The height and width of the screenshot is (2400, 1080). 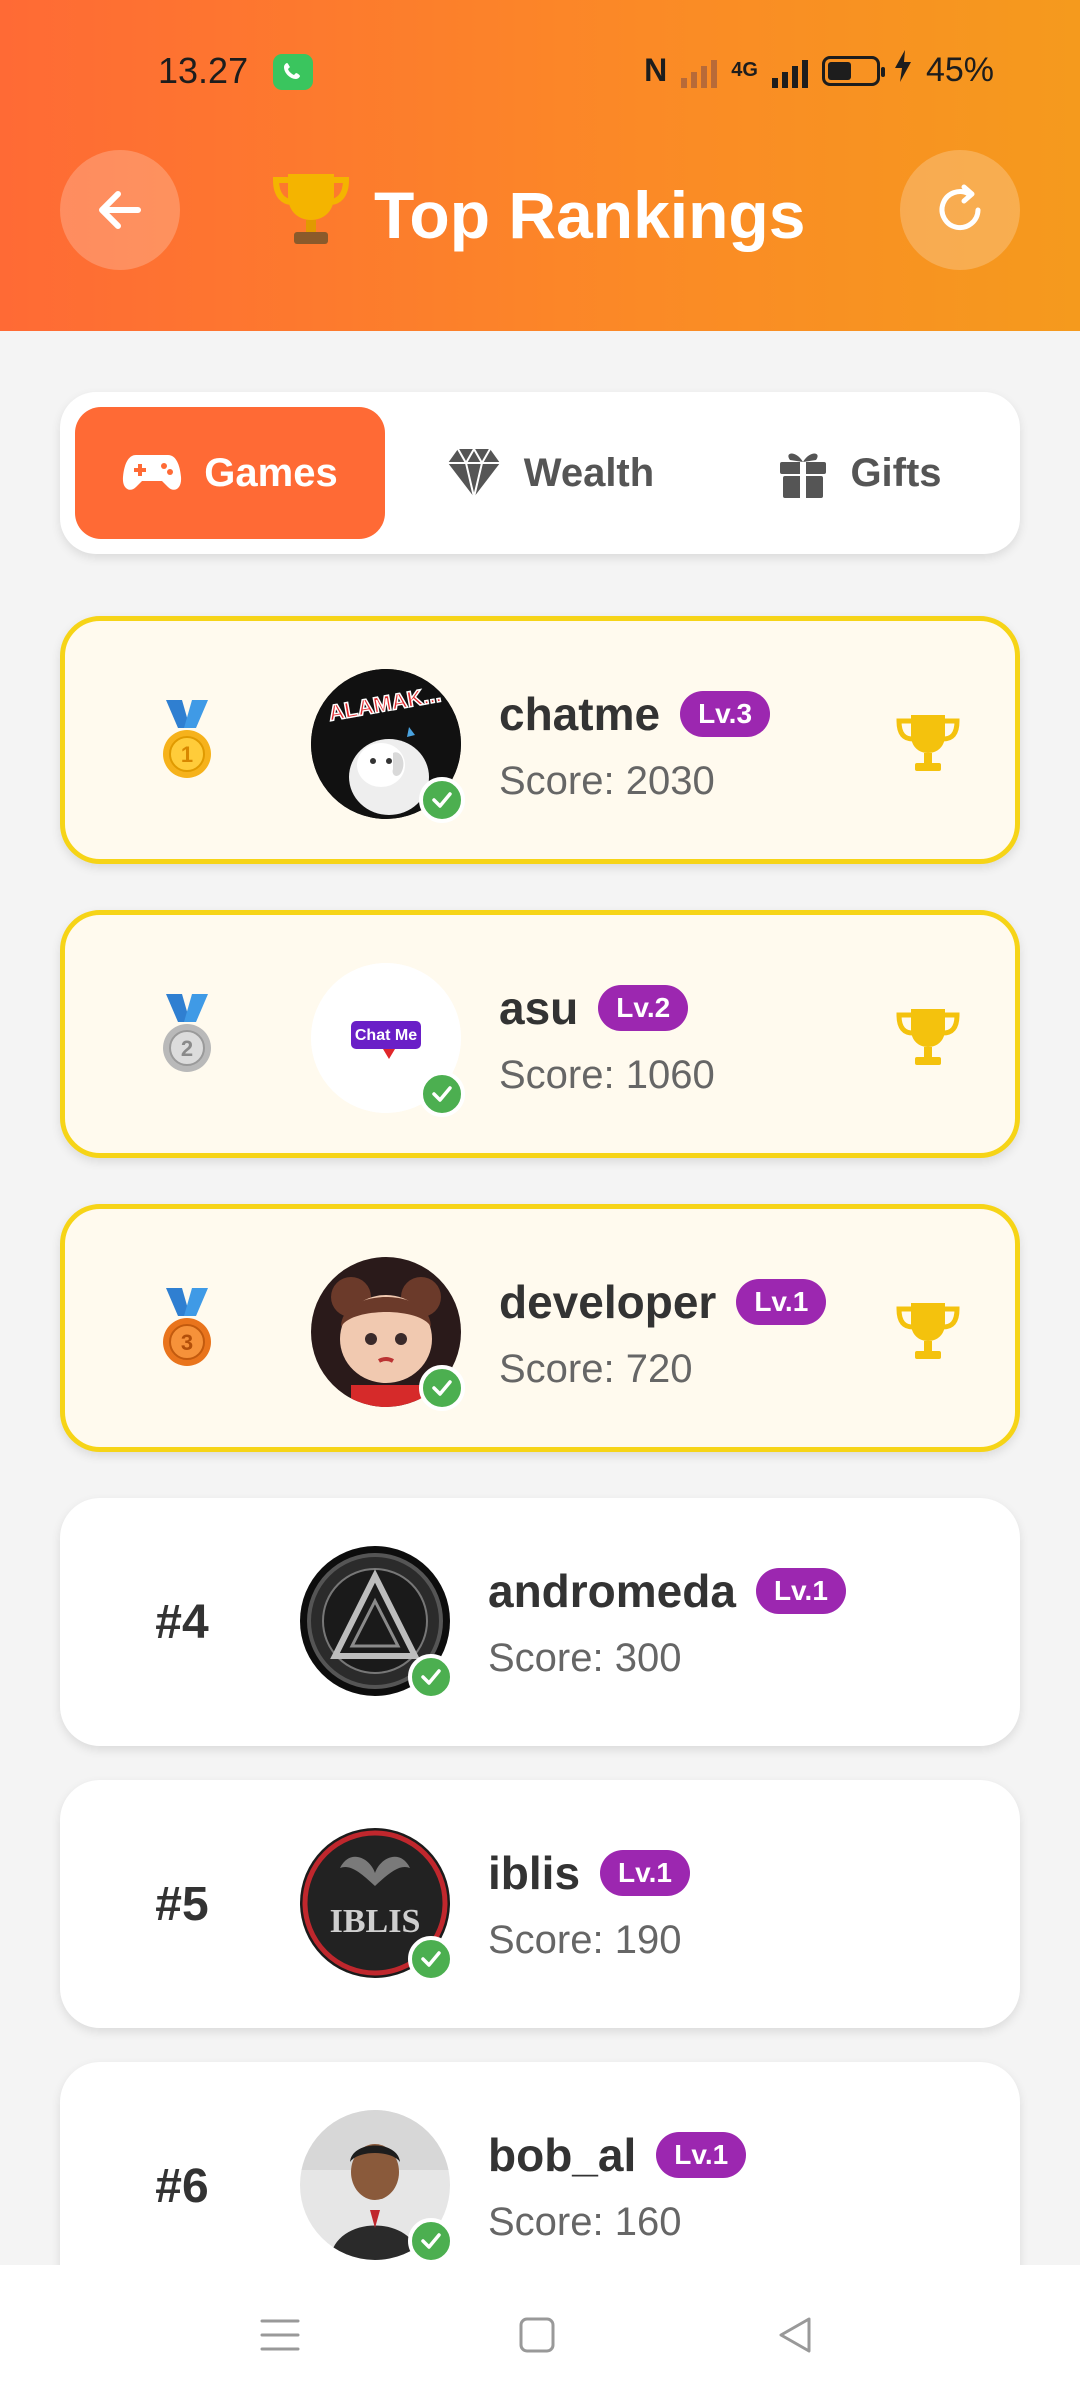 I want to click on back-arrow-icon, so click(x=120, y=210).